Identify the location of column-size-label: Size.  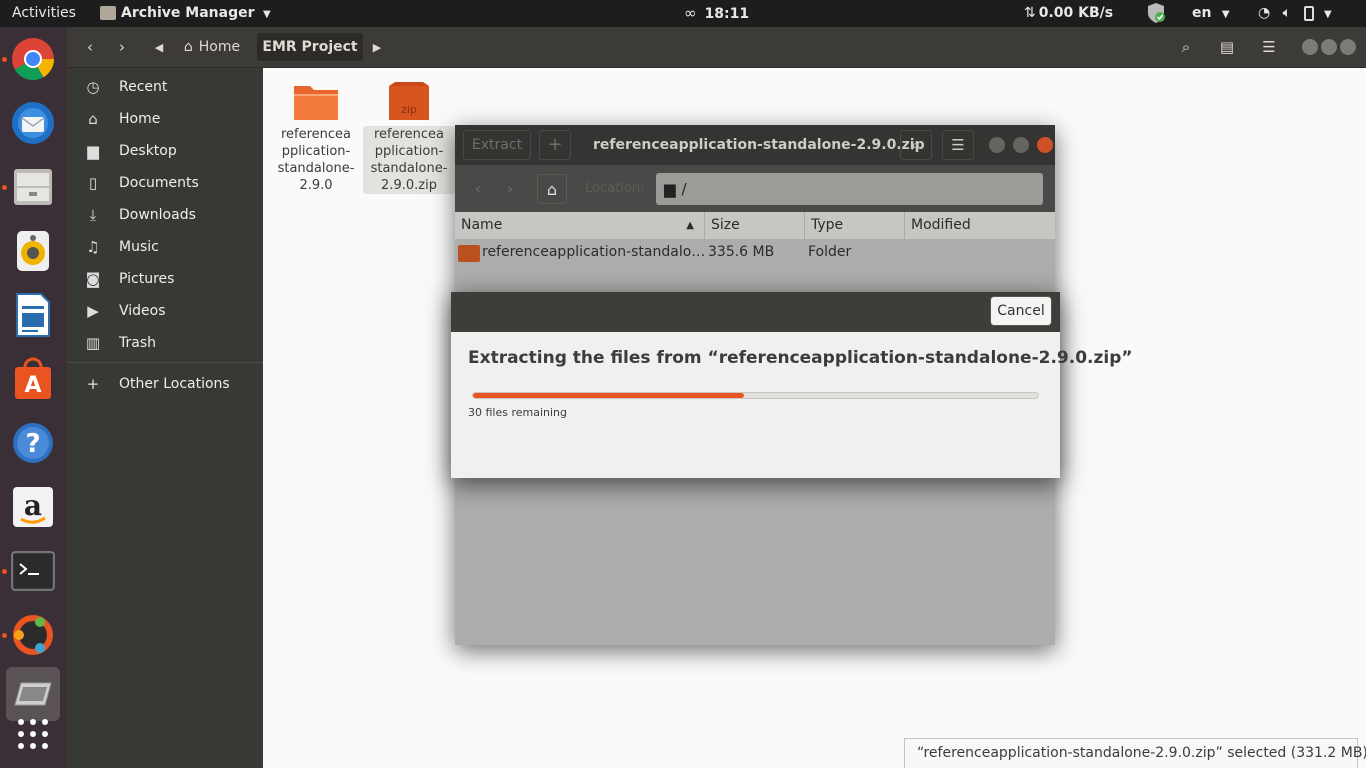
(725, 225).